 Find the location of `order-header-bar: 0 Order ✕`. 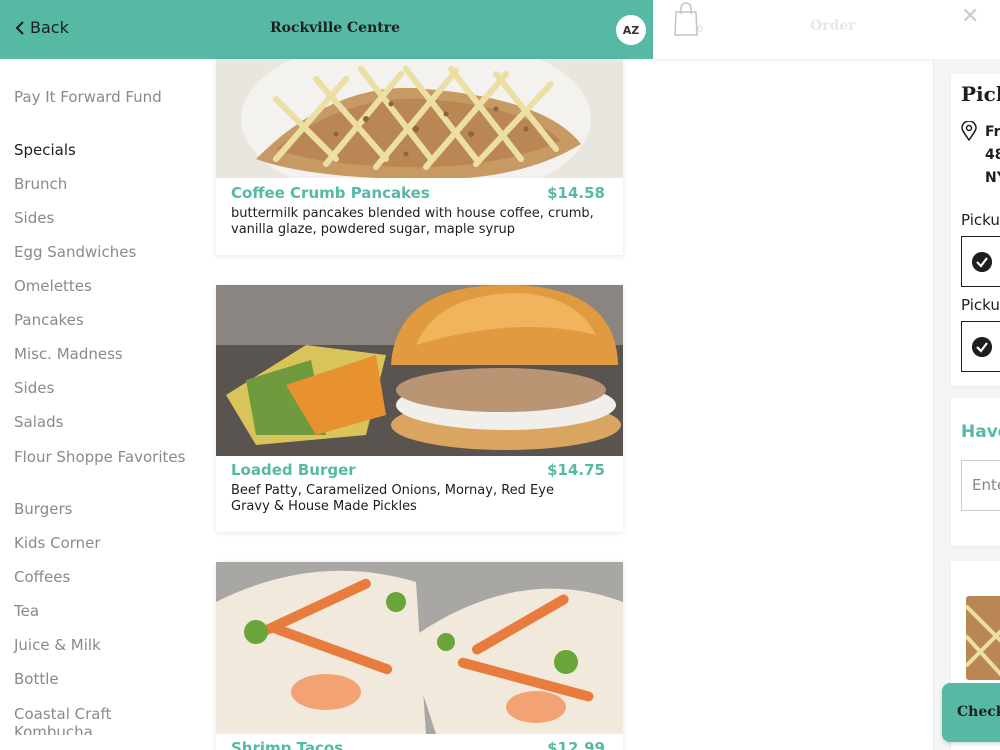

order-header-bar: 0 Order ✕ is located at coordinates (826, 29).